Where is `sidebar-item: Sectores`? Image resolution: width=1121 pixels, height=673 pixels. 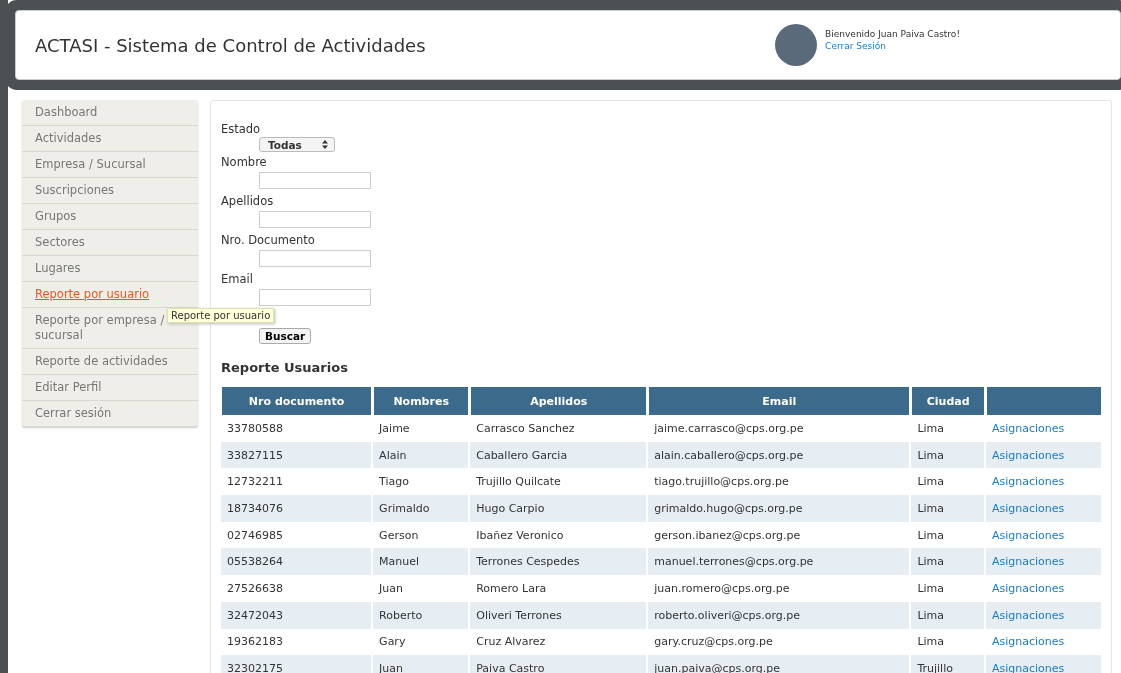 sidebar-item: Sectores is located at coordinates (110, 243).